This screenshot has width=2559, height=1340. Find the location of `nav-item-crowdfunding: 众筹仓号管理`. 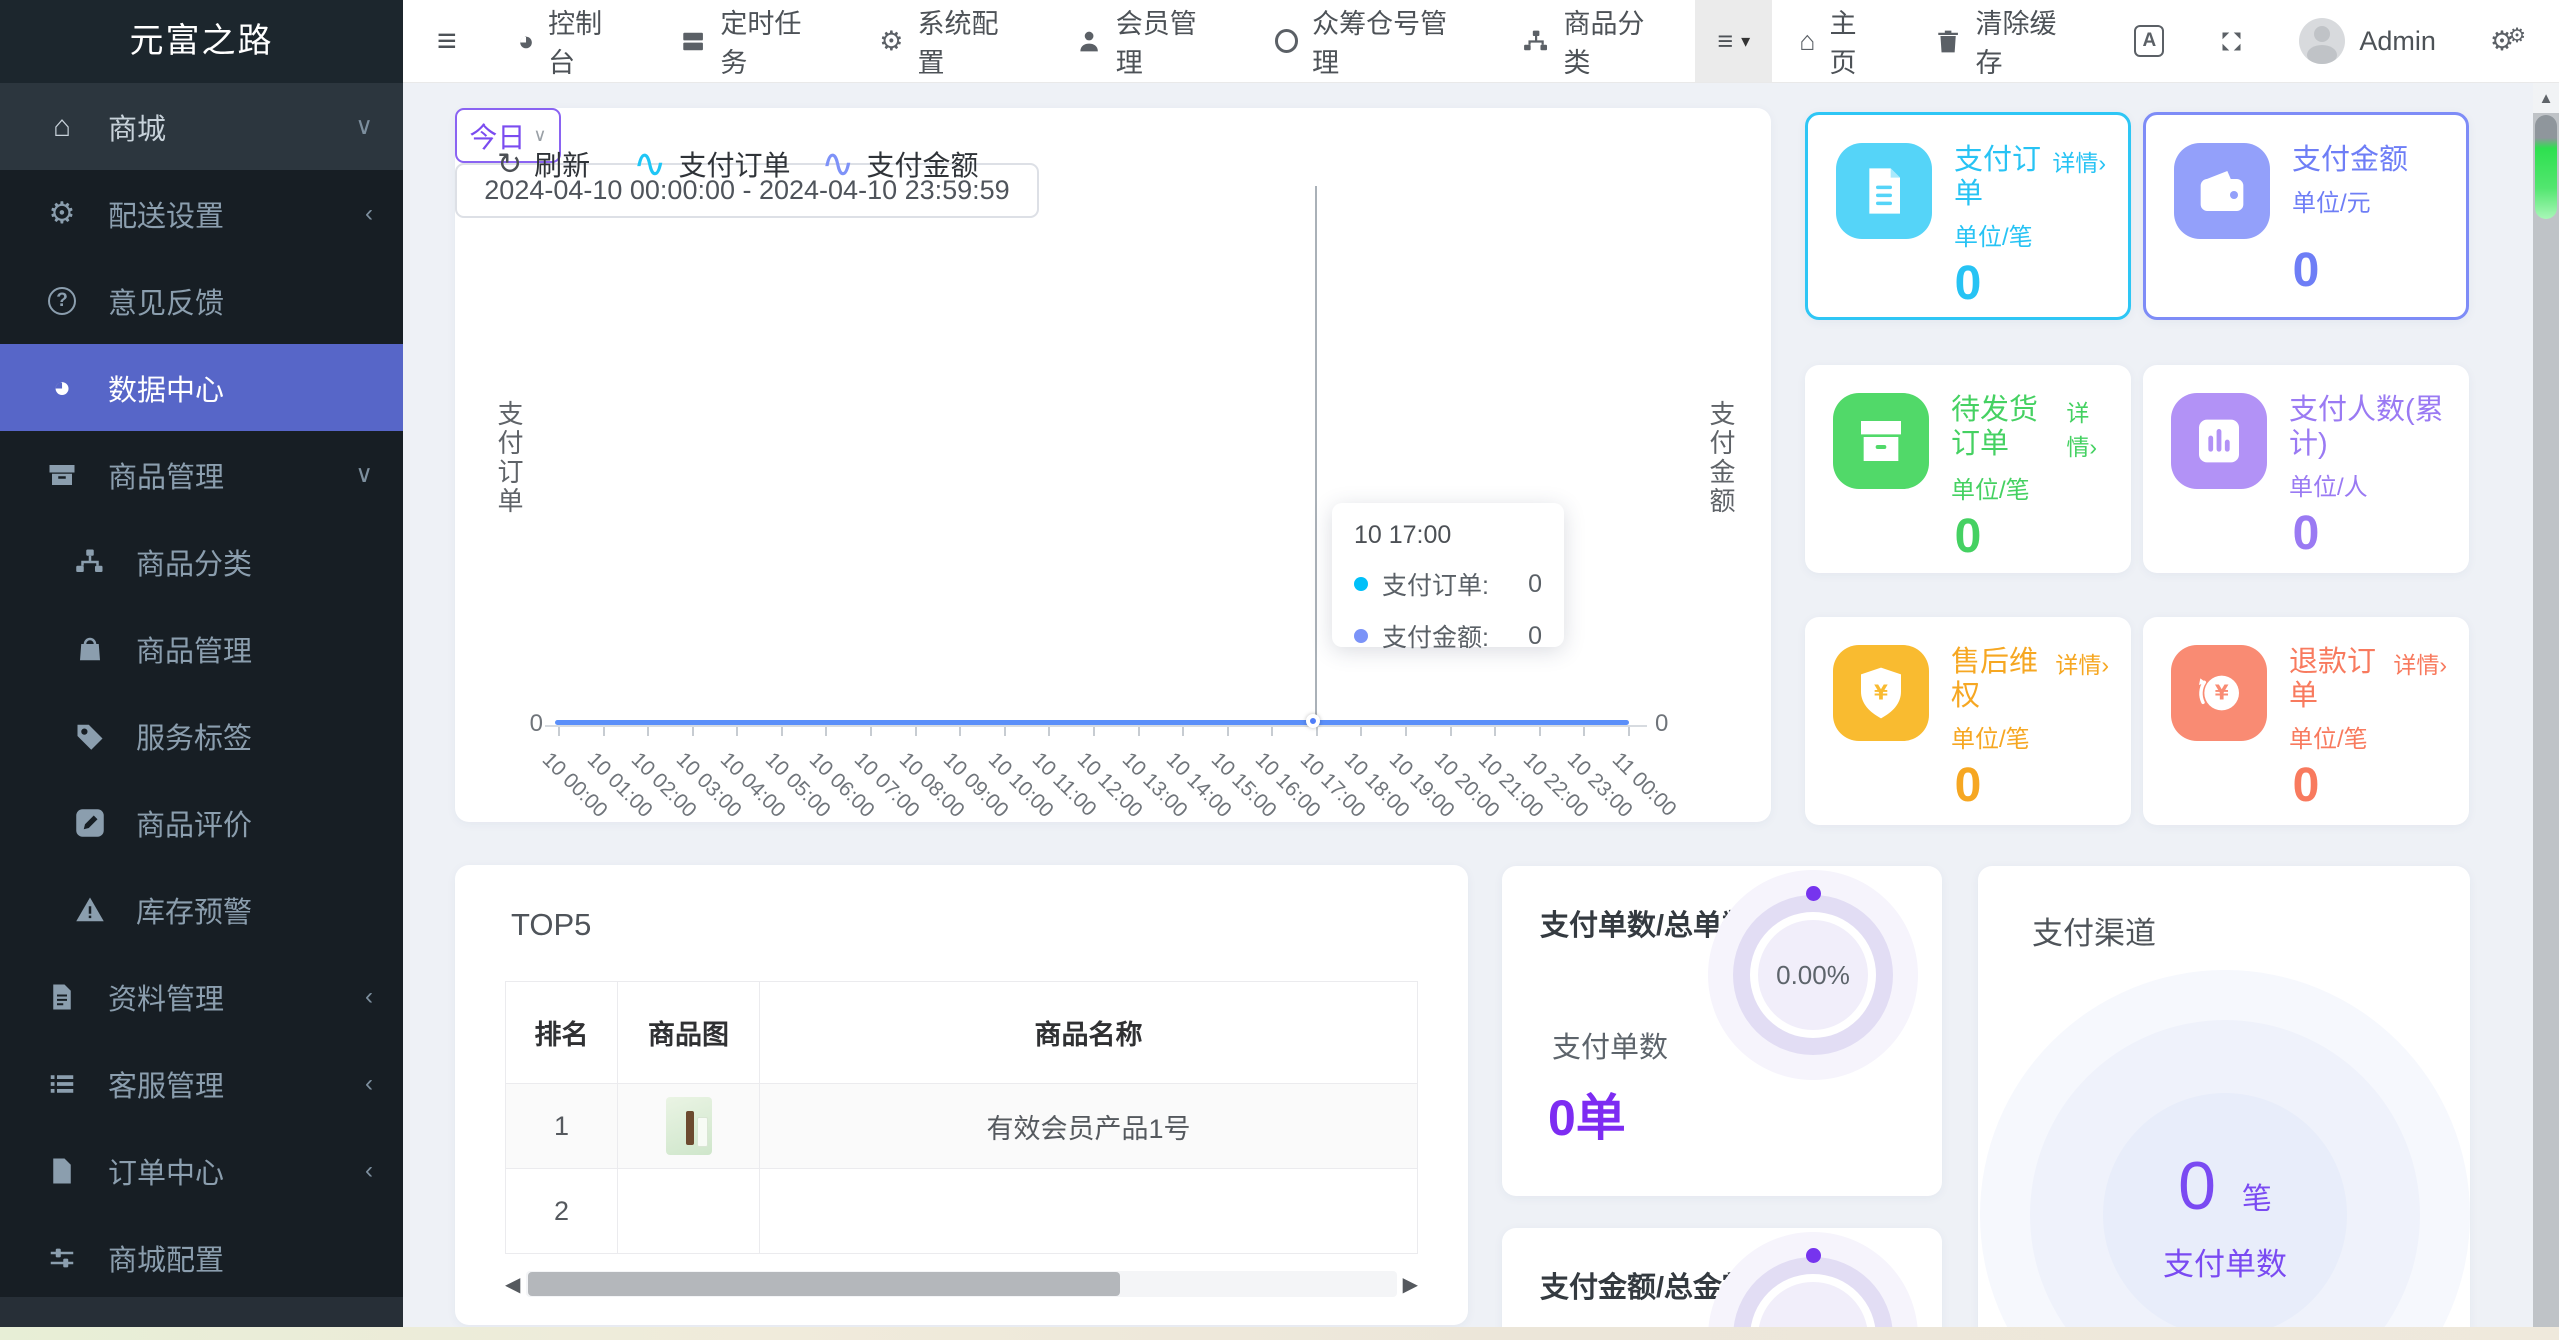

nav-item-crowdfunding: 众筹仓号管理 is located at coordinates (1372, 41).